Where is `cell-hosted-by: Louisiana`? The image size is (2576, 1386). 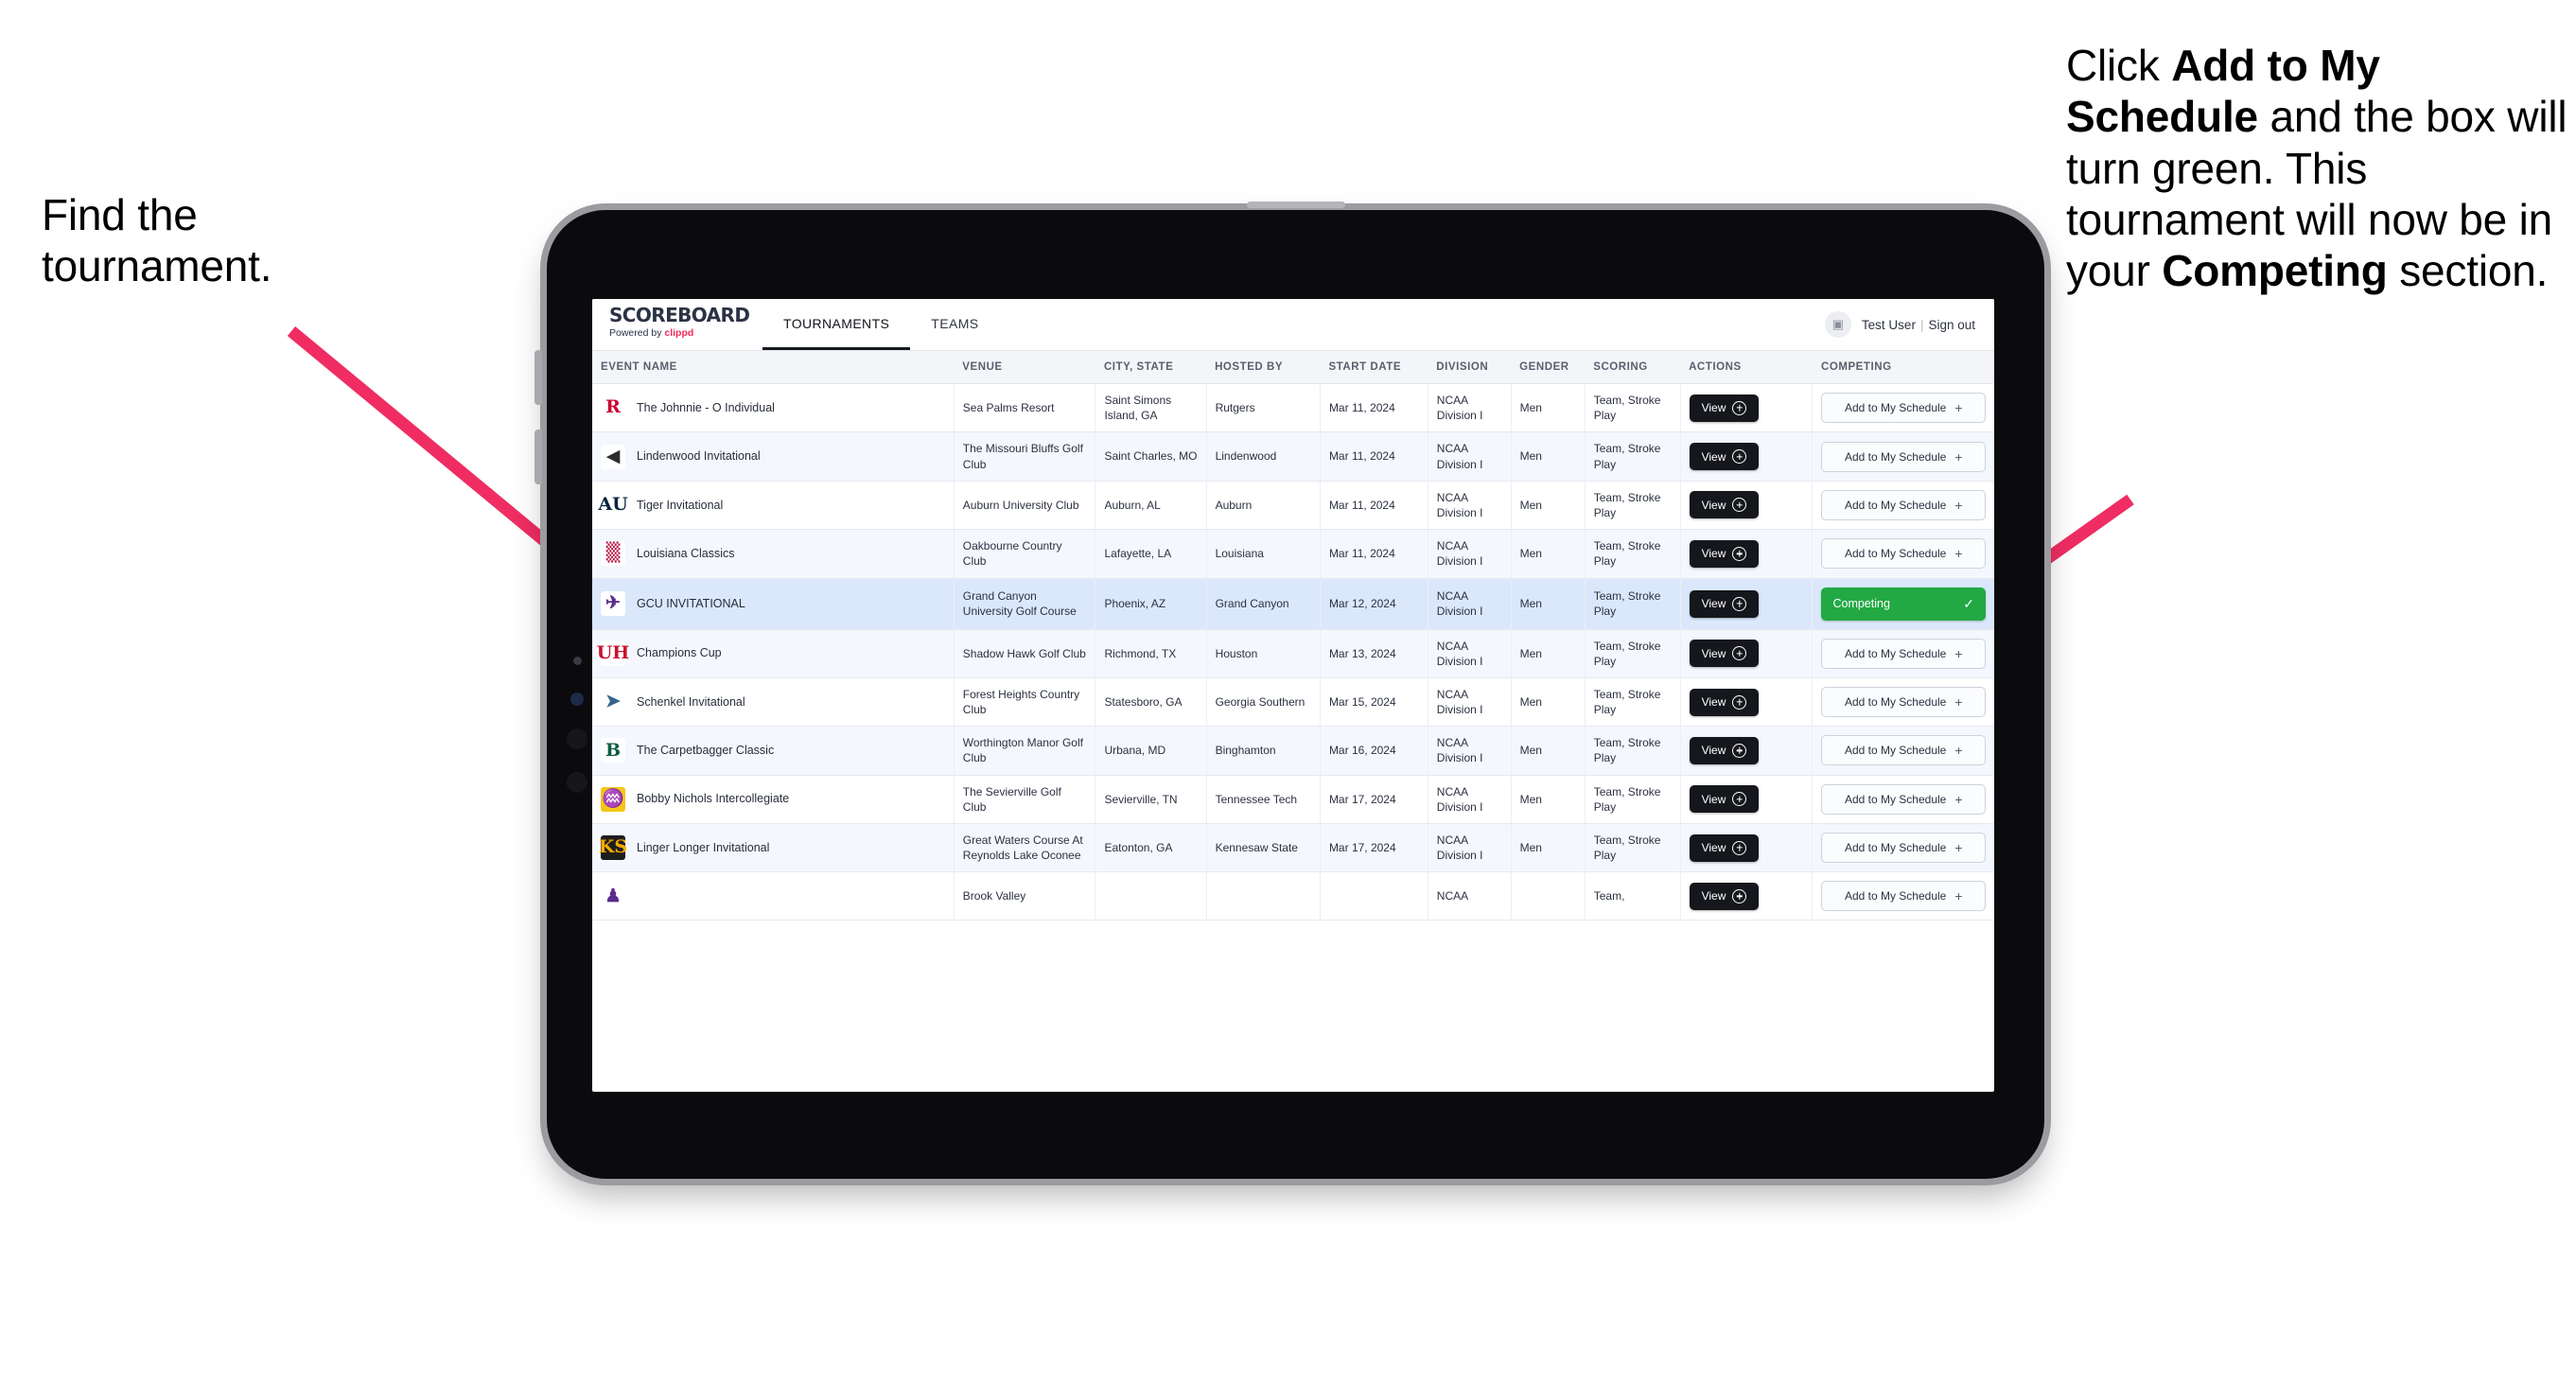
cell-hosted-by: Louisiana is located at coordinates (1264, 554).